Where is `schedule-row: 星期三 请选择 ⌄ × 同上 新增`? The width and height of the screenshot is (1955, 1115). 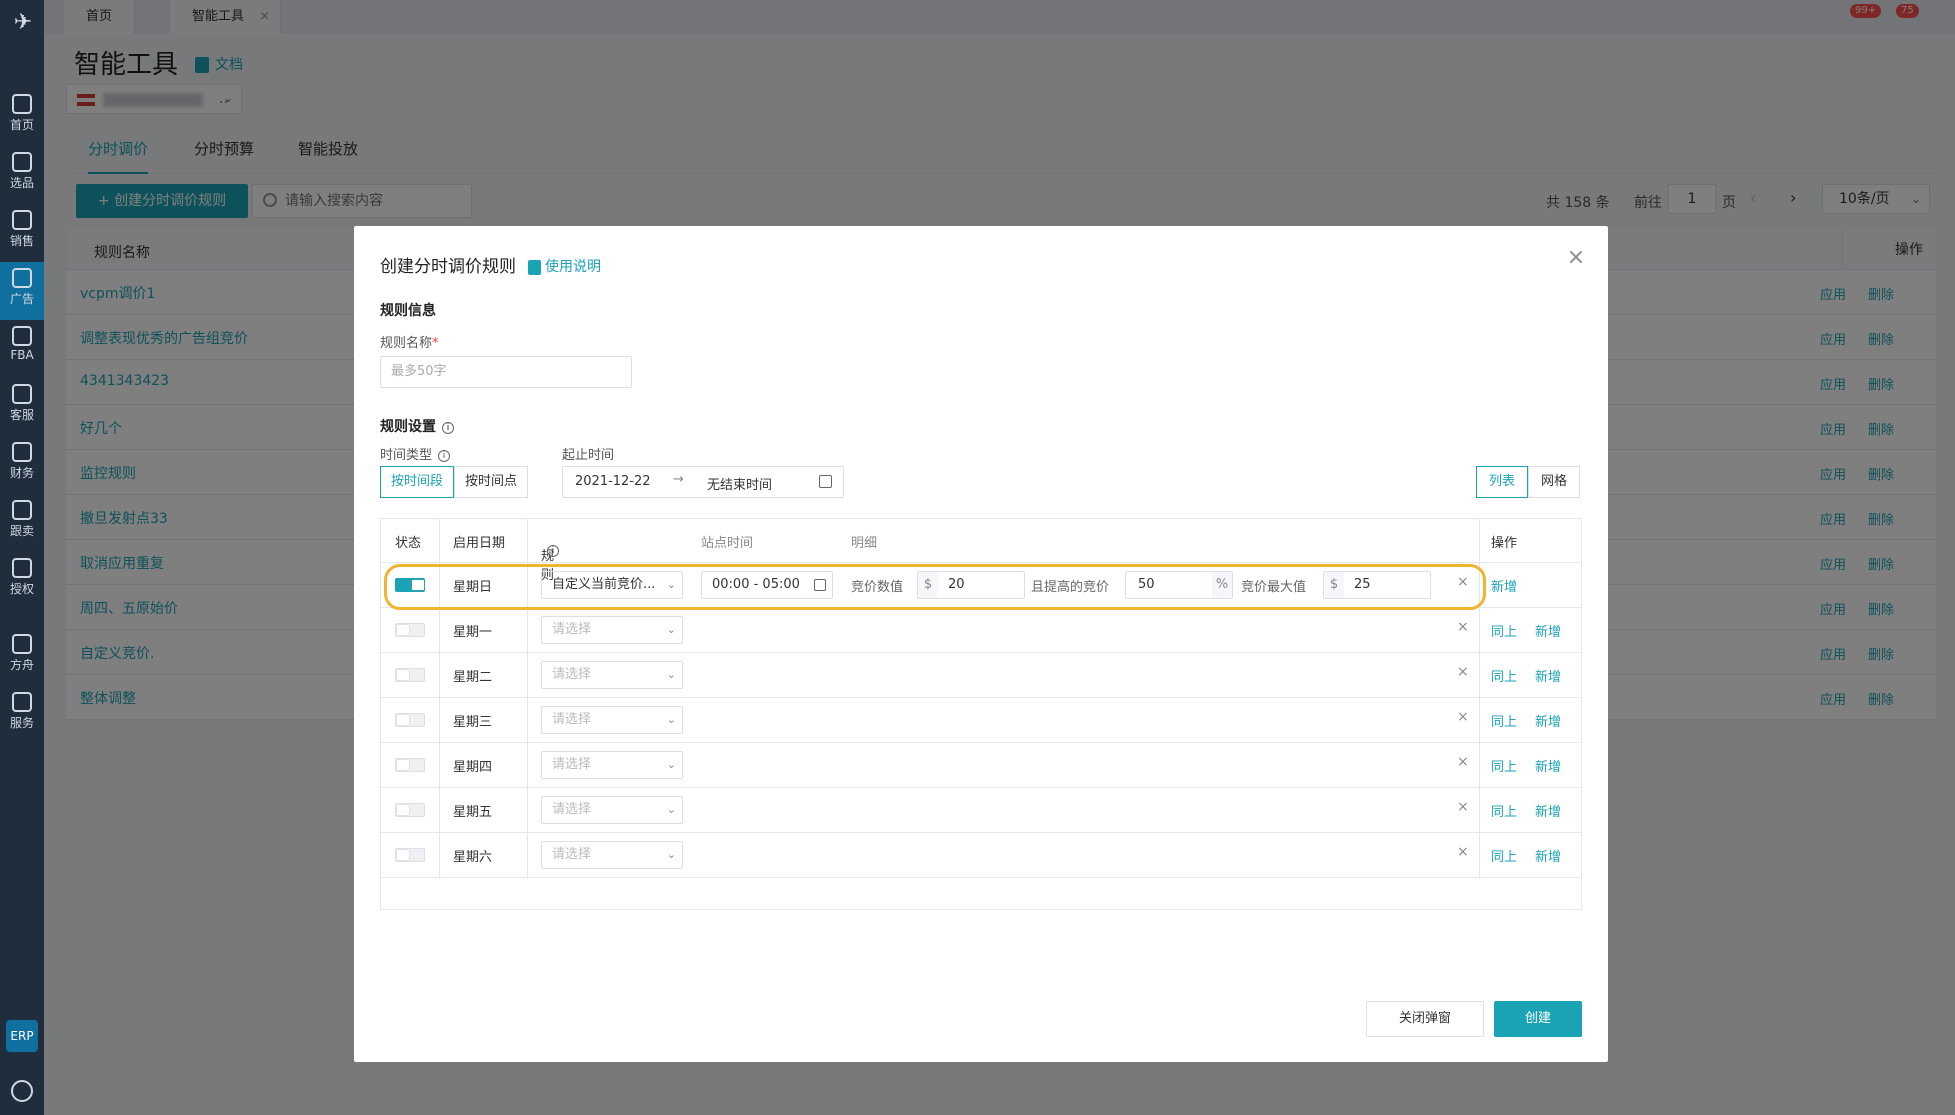
schedule-row: 星期三 请选择 ⌄ × 同上 新增 is located at coordinates (981, 720).